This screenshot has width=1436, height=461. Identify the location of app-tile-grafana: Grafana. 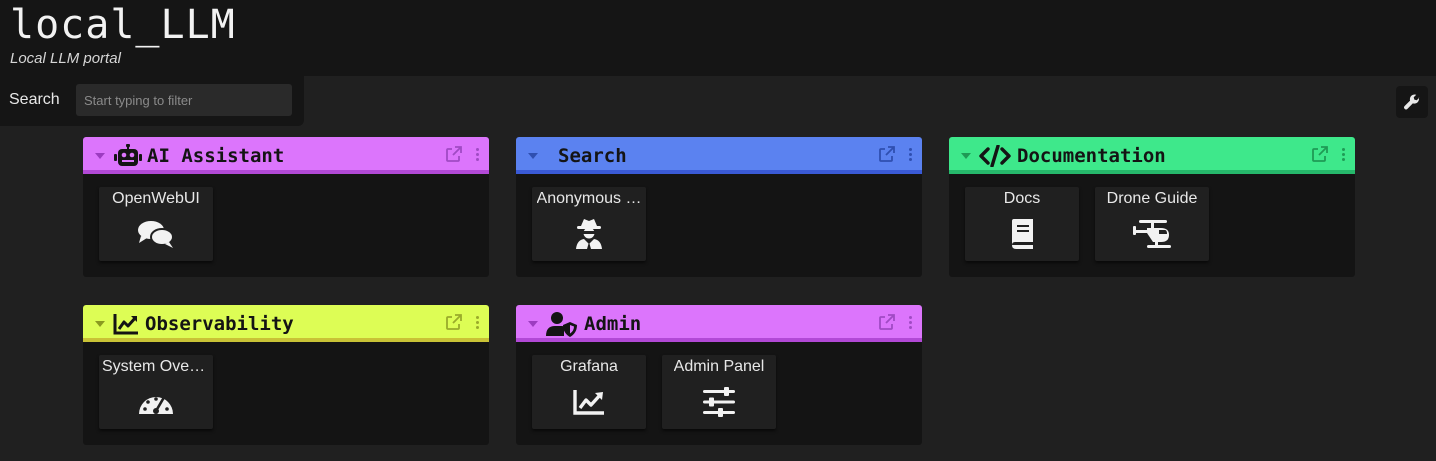
(589, 392).